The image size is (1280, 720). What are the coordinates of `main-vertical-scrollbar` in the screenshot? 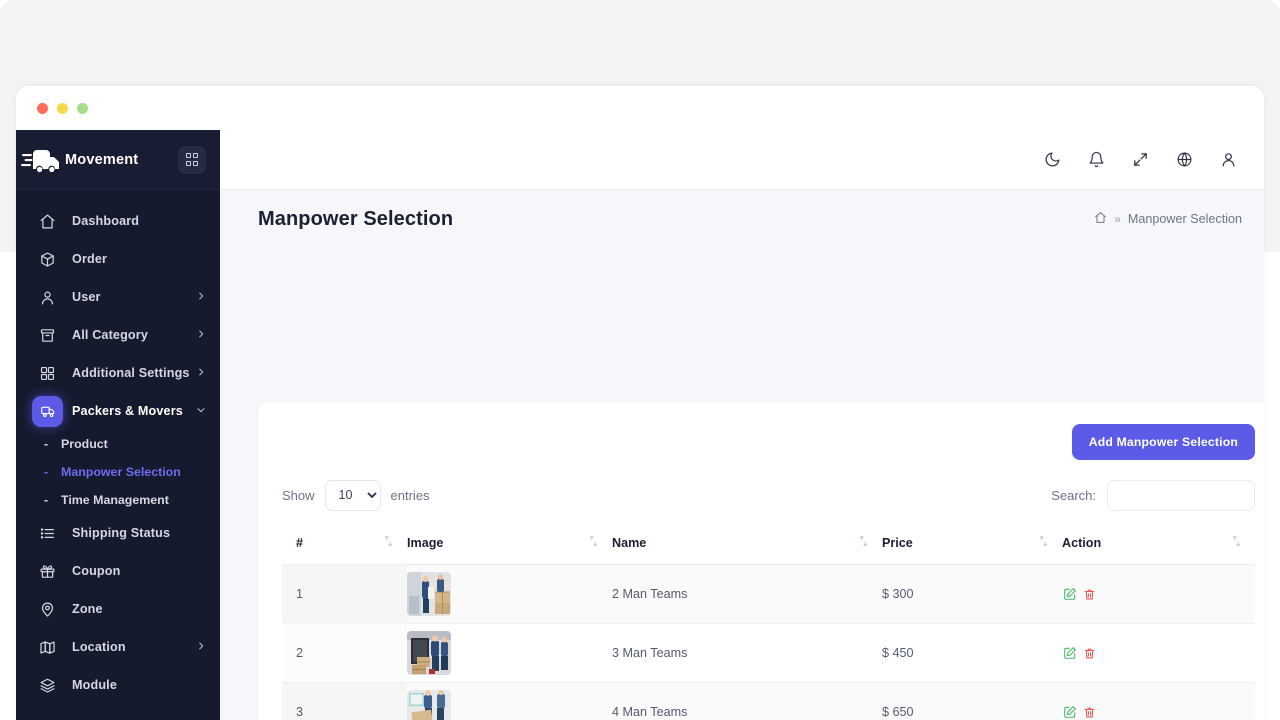 It's located at (1260, 458).